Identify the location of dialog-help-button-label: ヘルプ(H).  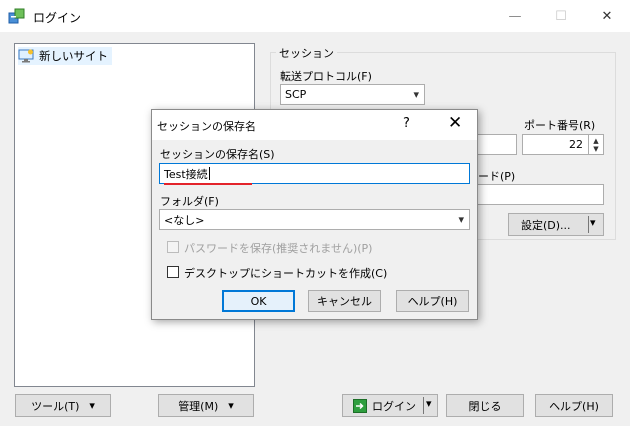
(432, 301).